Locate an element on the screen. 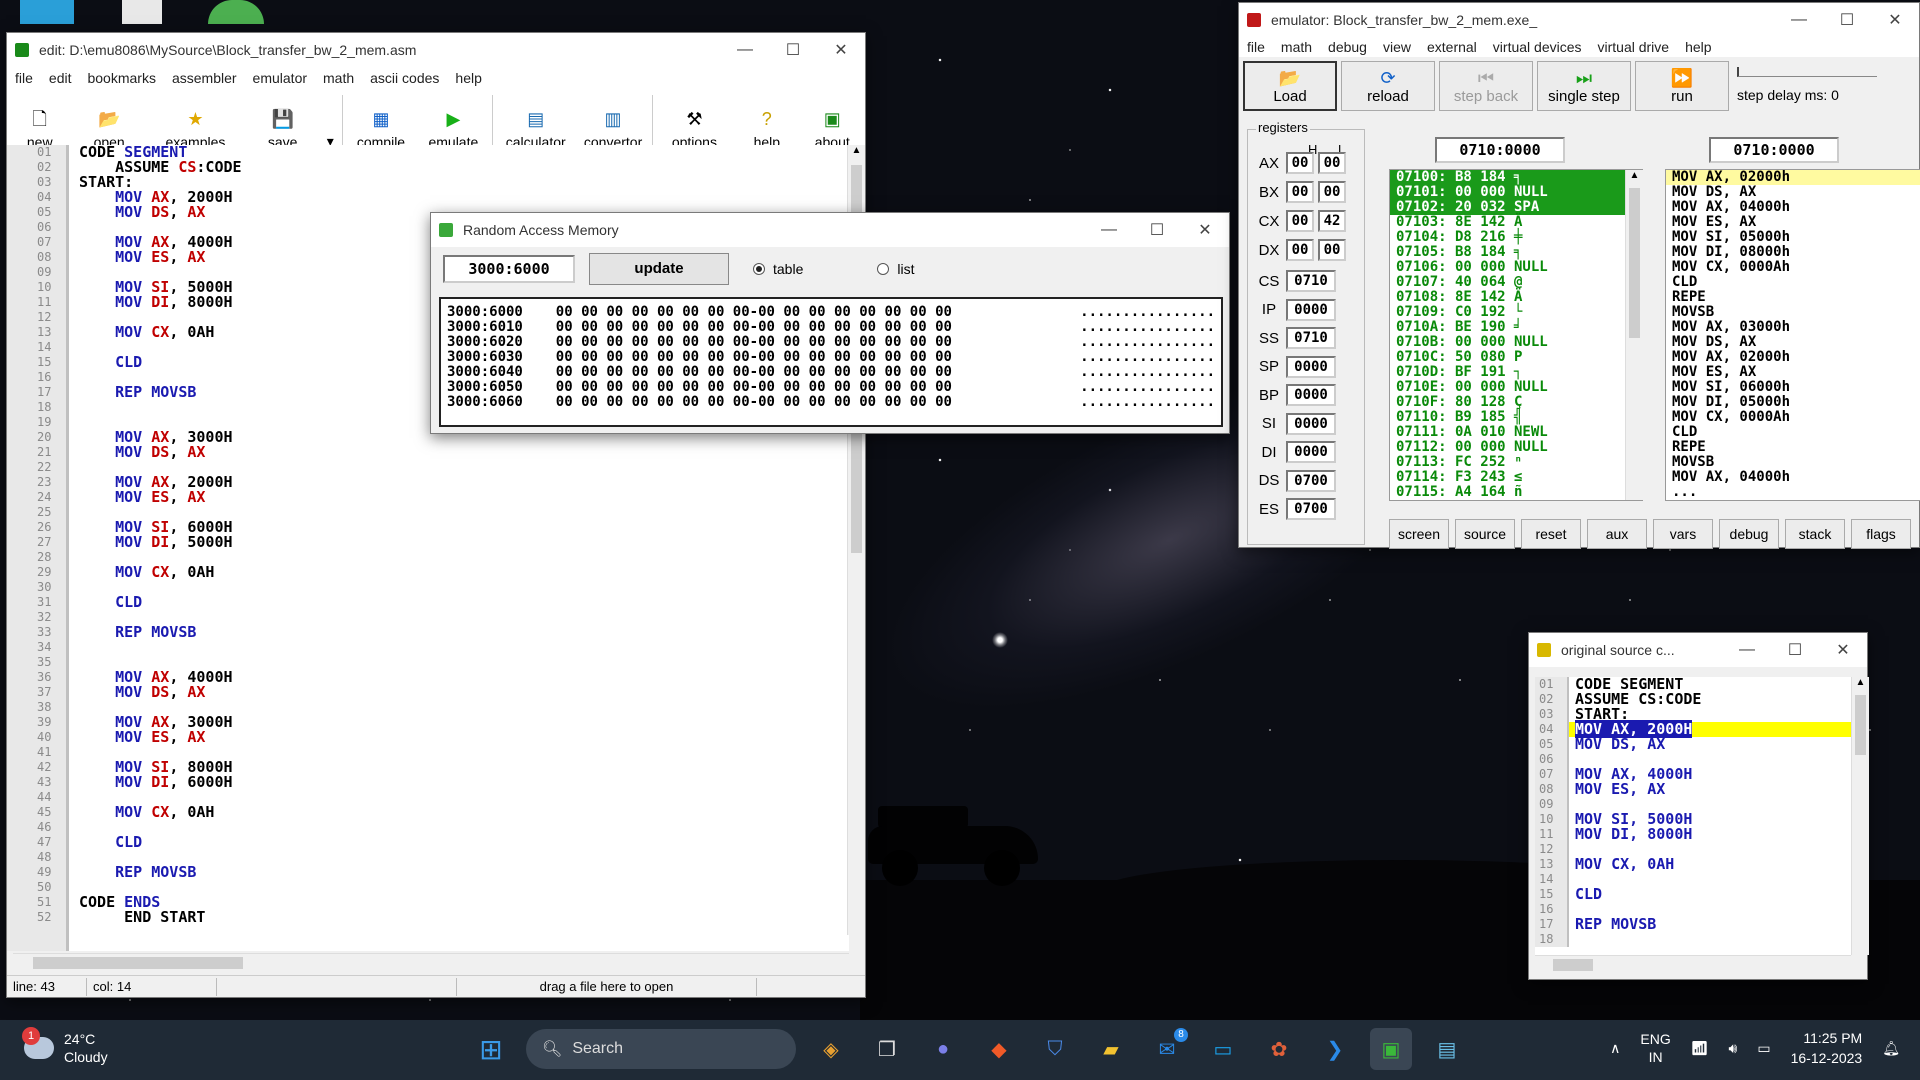  disasm-address: 0710:0000 is located at coordinates (1500, 150).